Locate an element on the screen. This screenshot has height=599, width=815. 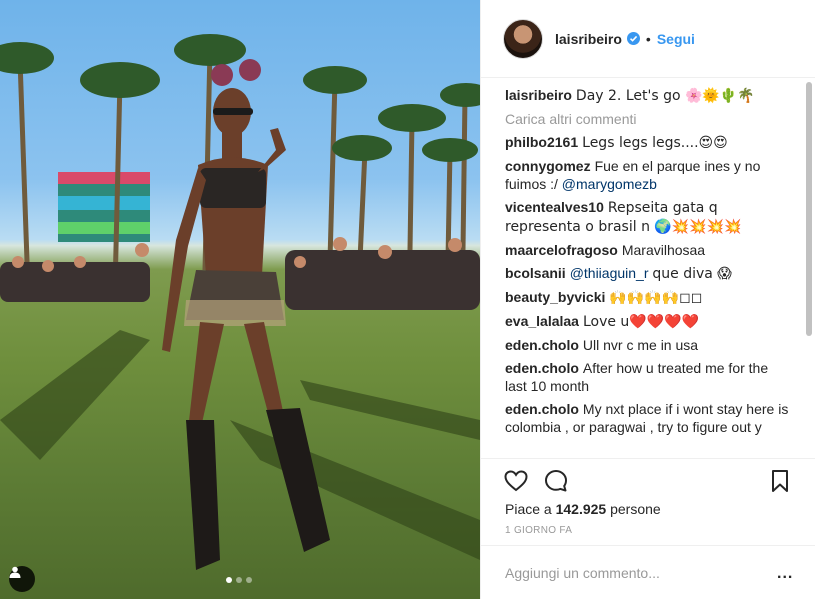
carousel-indicator is located at coordinates (239, 580).